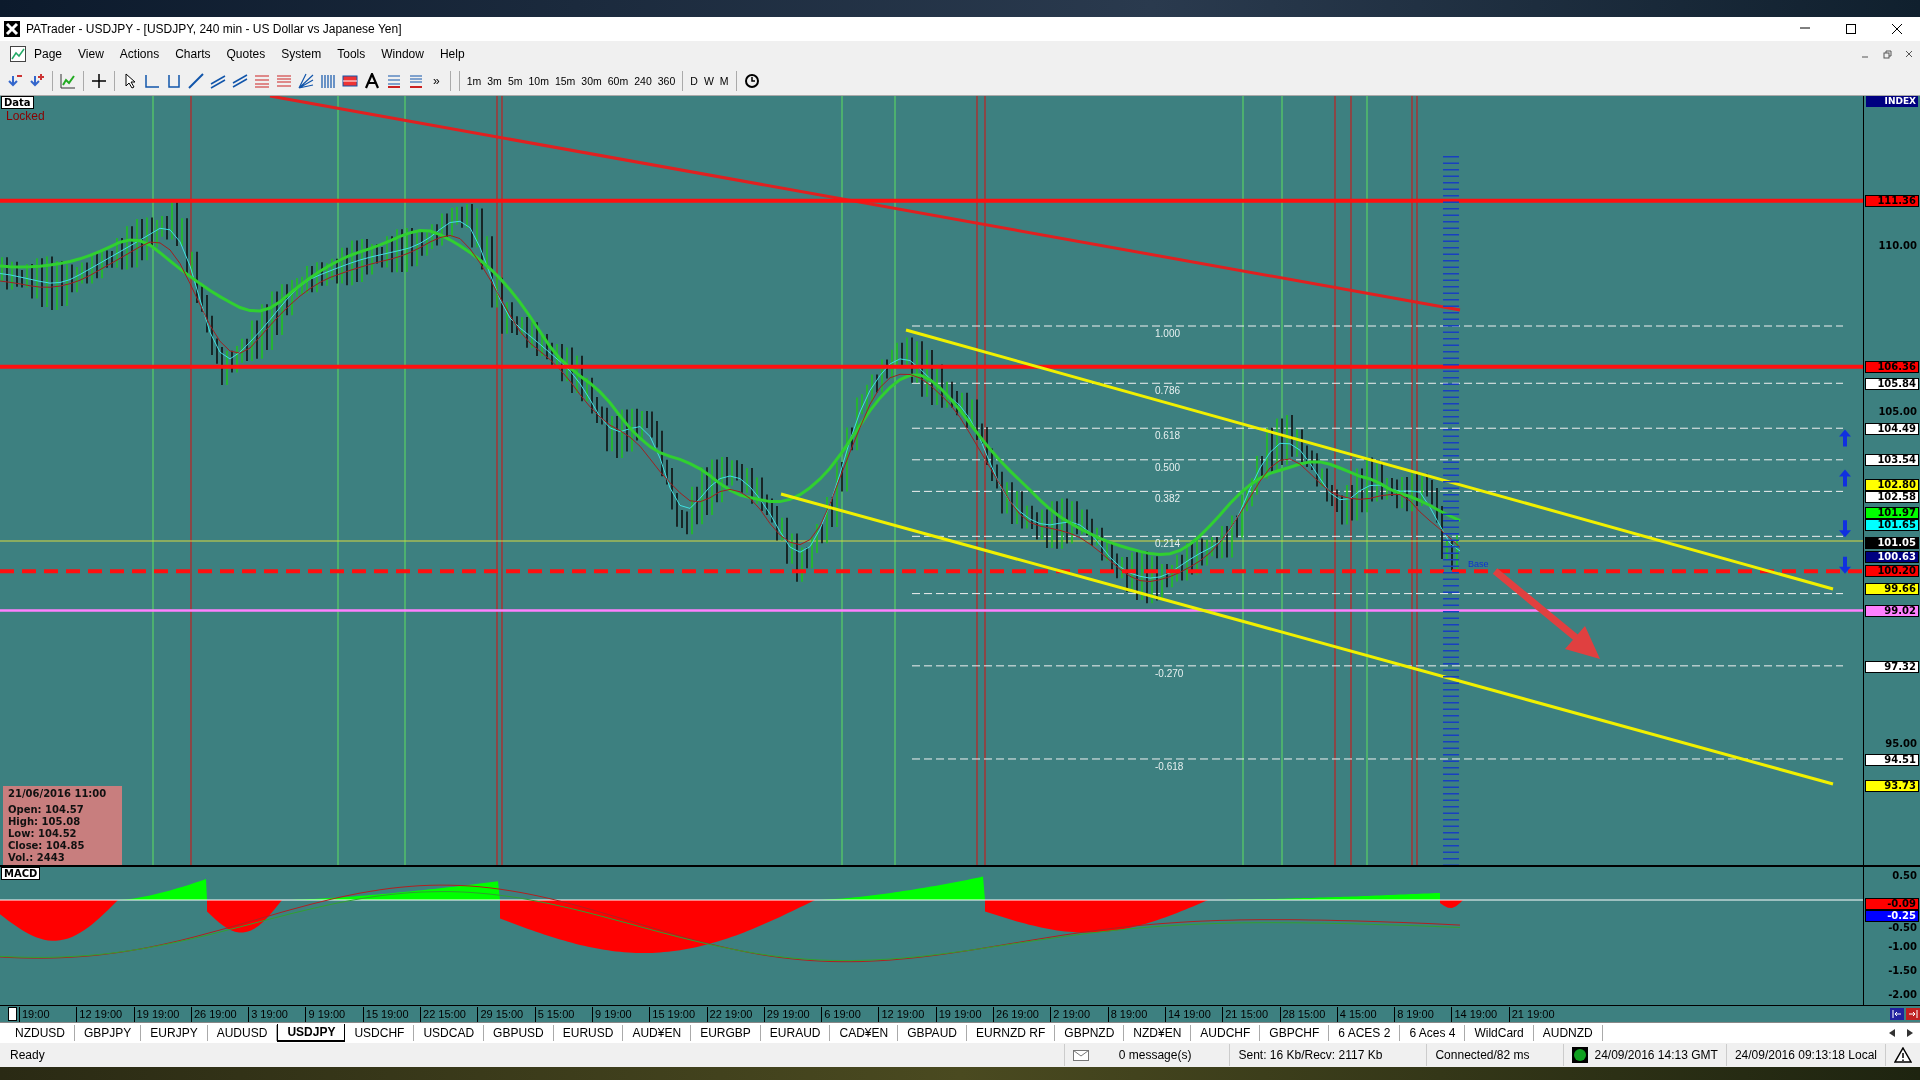 The height and width of the screenshot is (1080, 1920). I want to click on menu-item: System, so click(301, 53).